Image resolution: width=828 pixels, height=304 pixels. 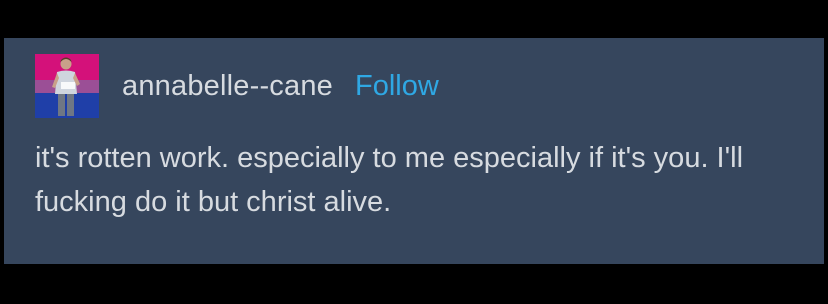 I want to click on follow-button: Follow, so click(x=397, y=86).